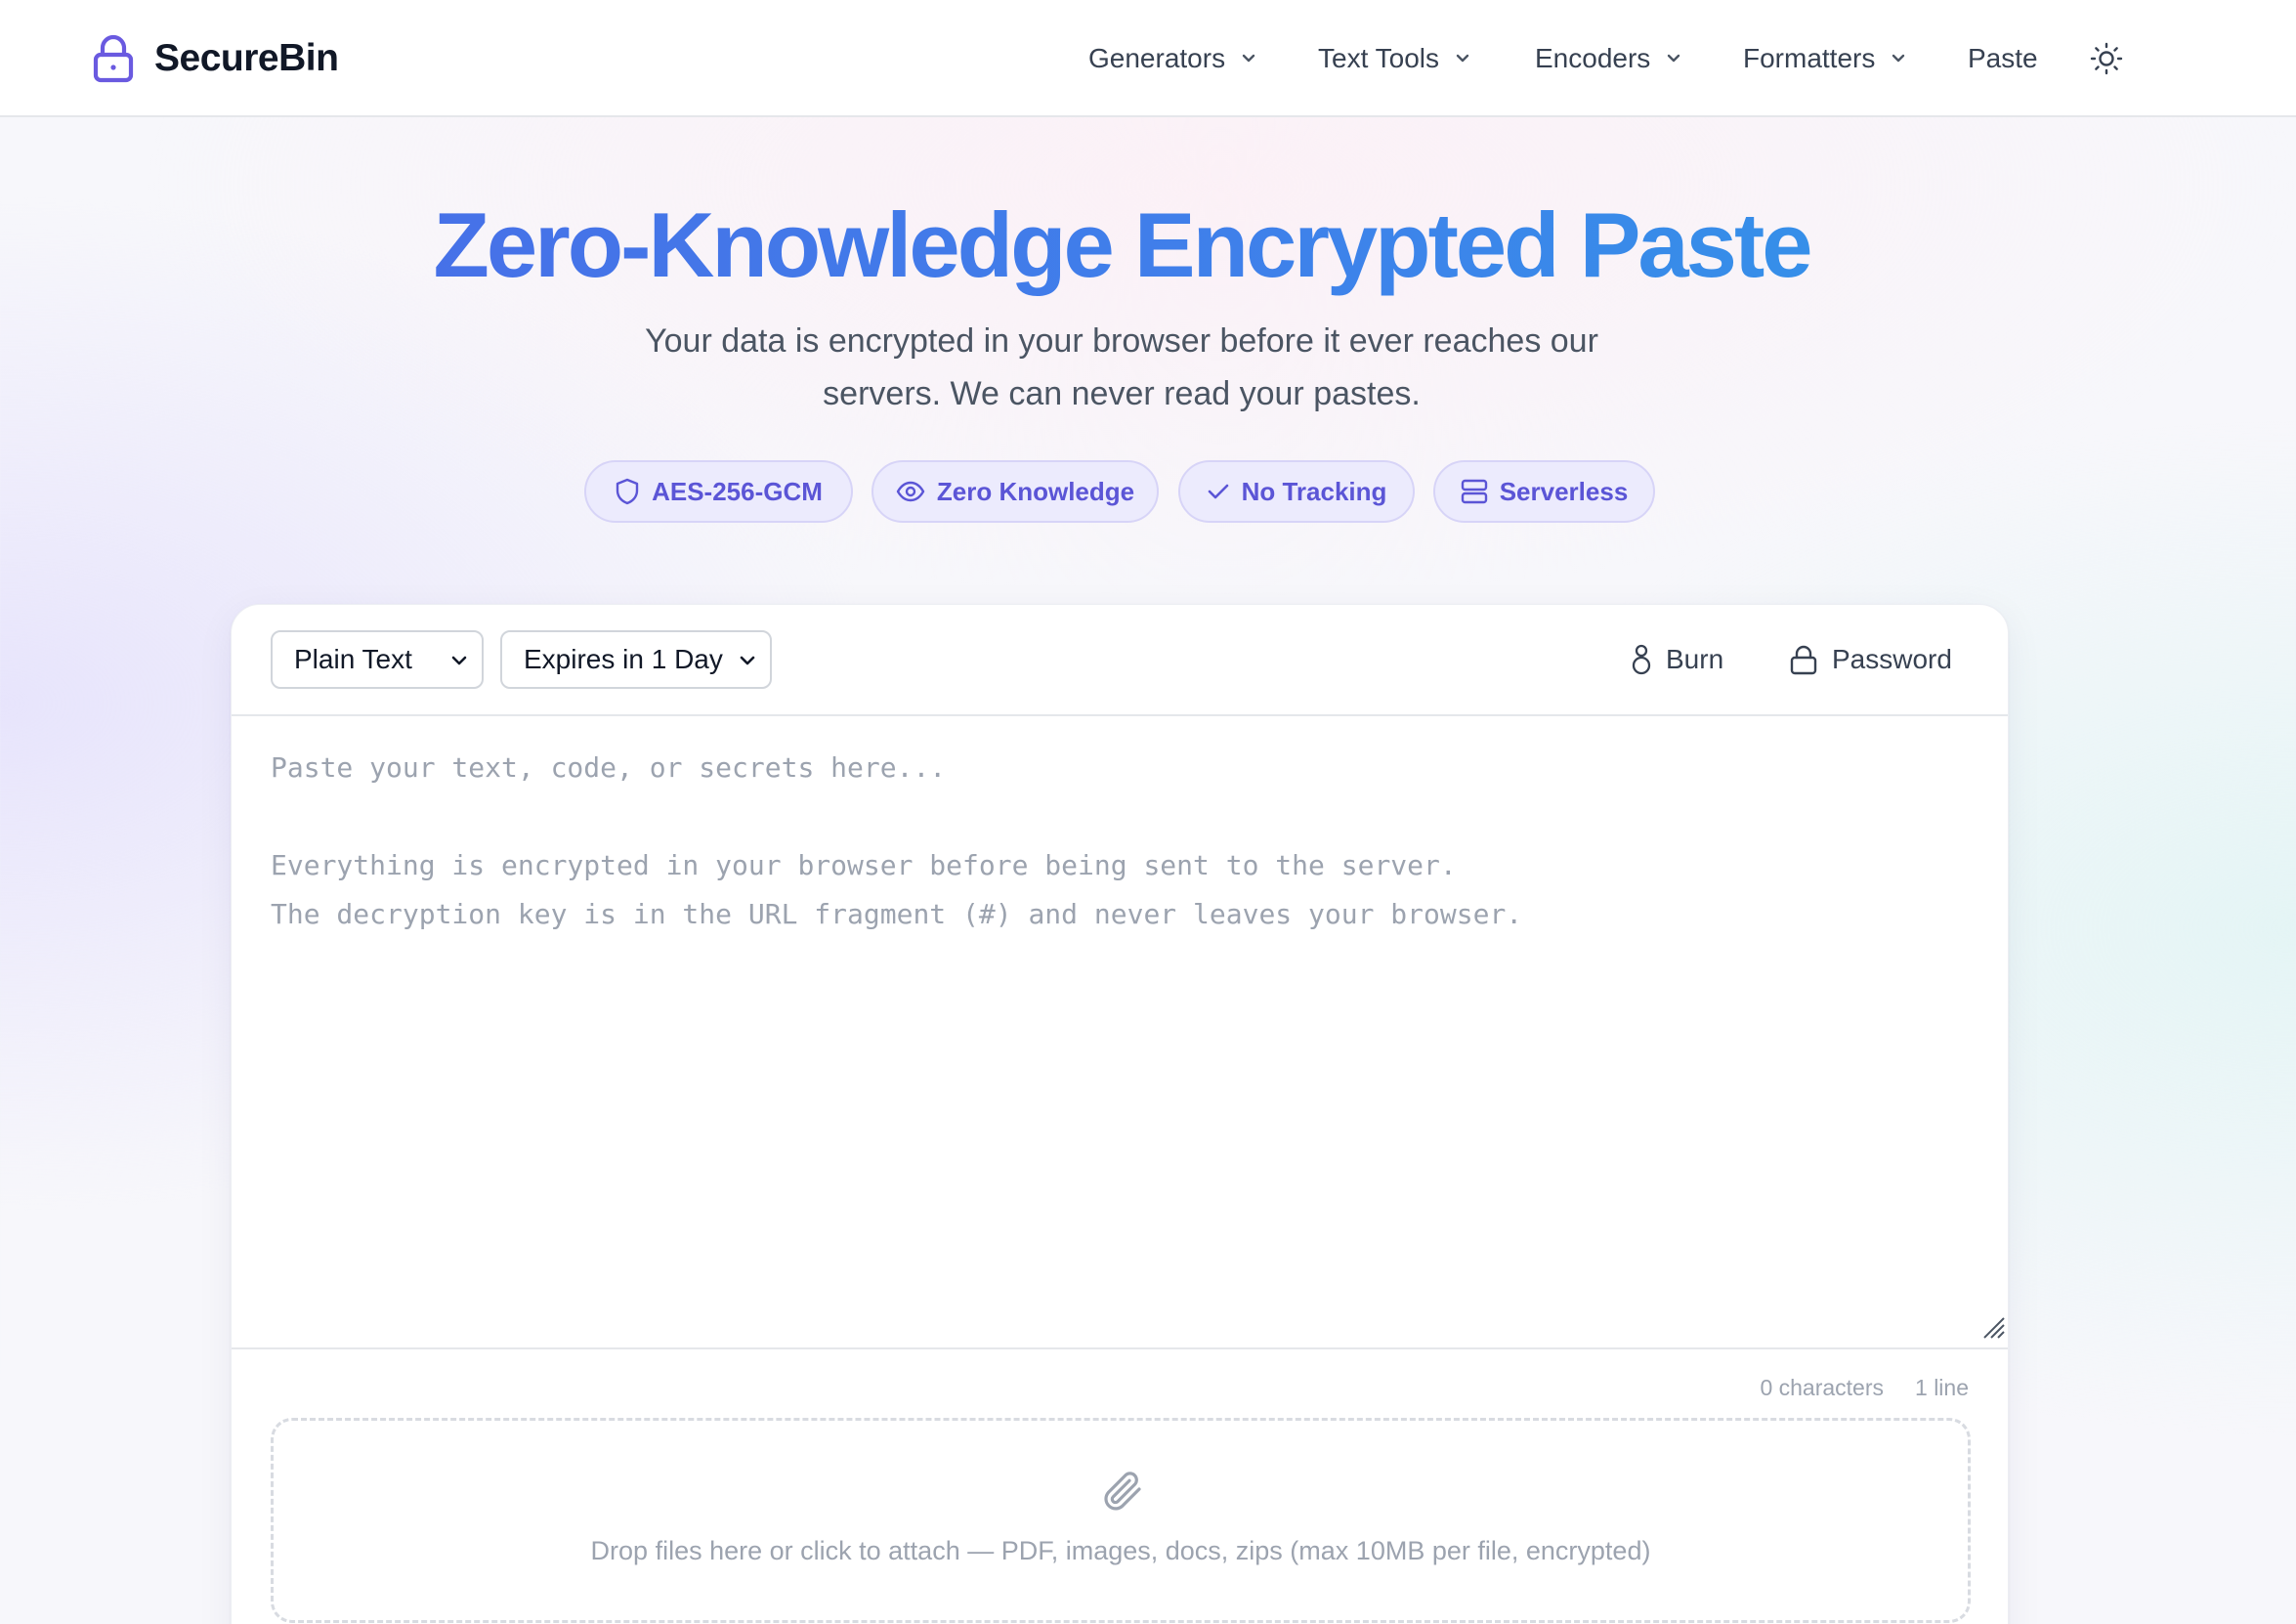 This screenshot has width=2296, height=1624. I want to click on badge-aes: AES-256-GCM, so click(718, 492).